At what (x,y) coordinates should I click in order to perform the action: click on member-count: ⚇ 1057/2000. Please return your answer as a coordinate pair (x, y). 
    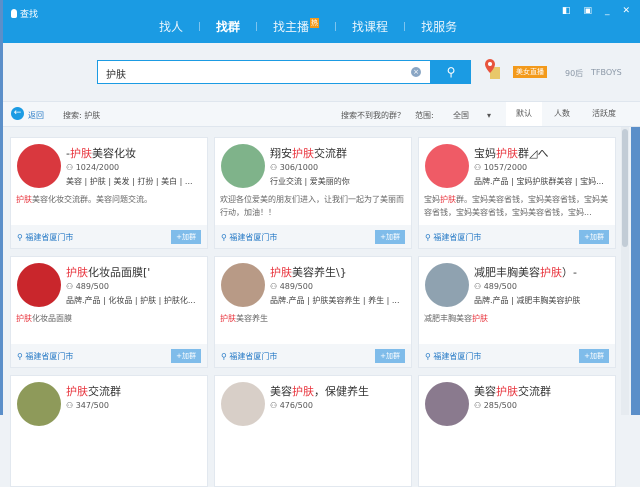
    Looking at the image, I should click on (500, 167).